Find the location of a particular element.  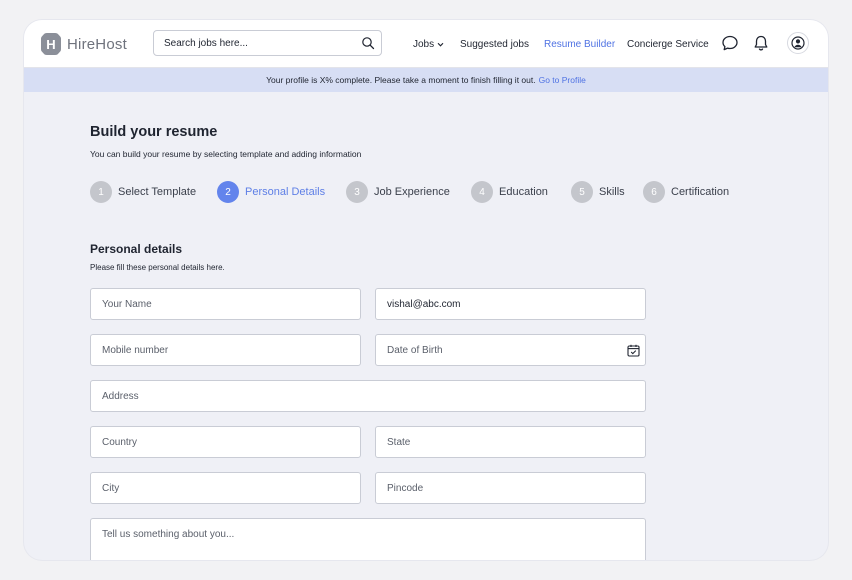

nav-resume-builder: Resume Builder is located at coordinates (579, 44).